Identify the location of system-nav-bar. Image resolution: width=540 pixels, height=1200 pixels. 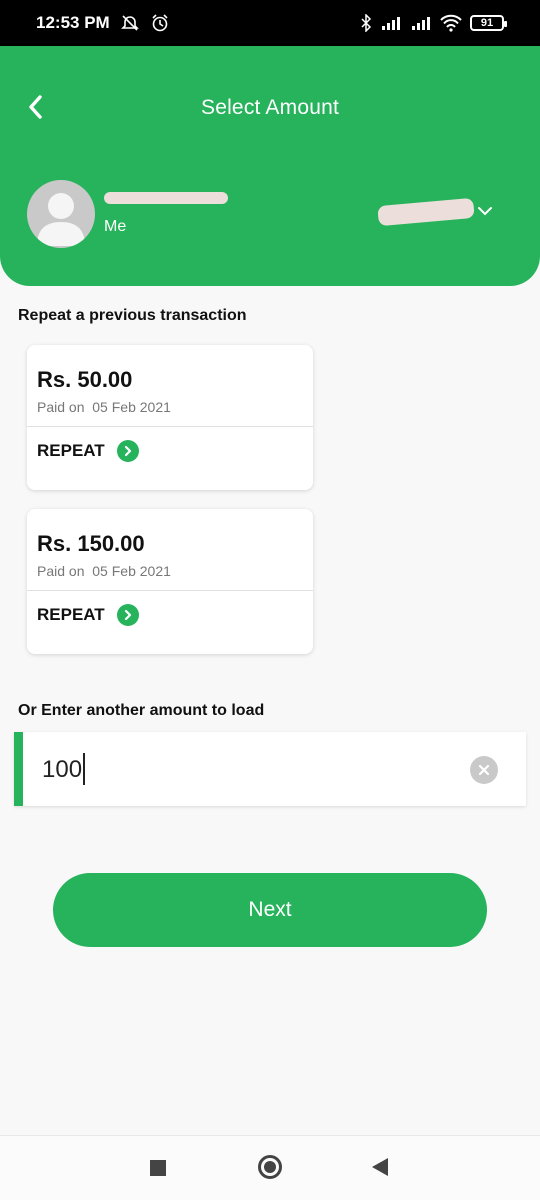
(270, 1167).